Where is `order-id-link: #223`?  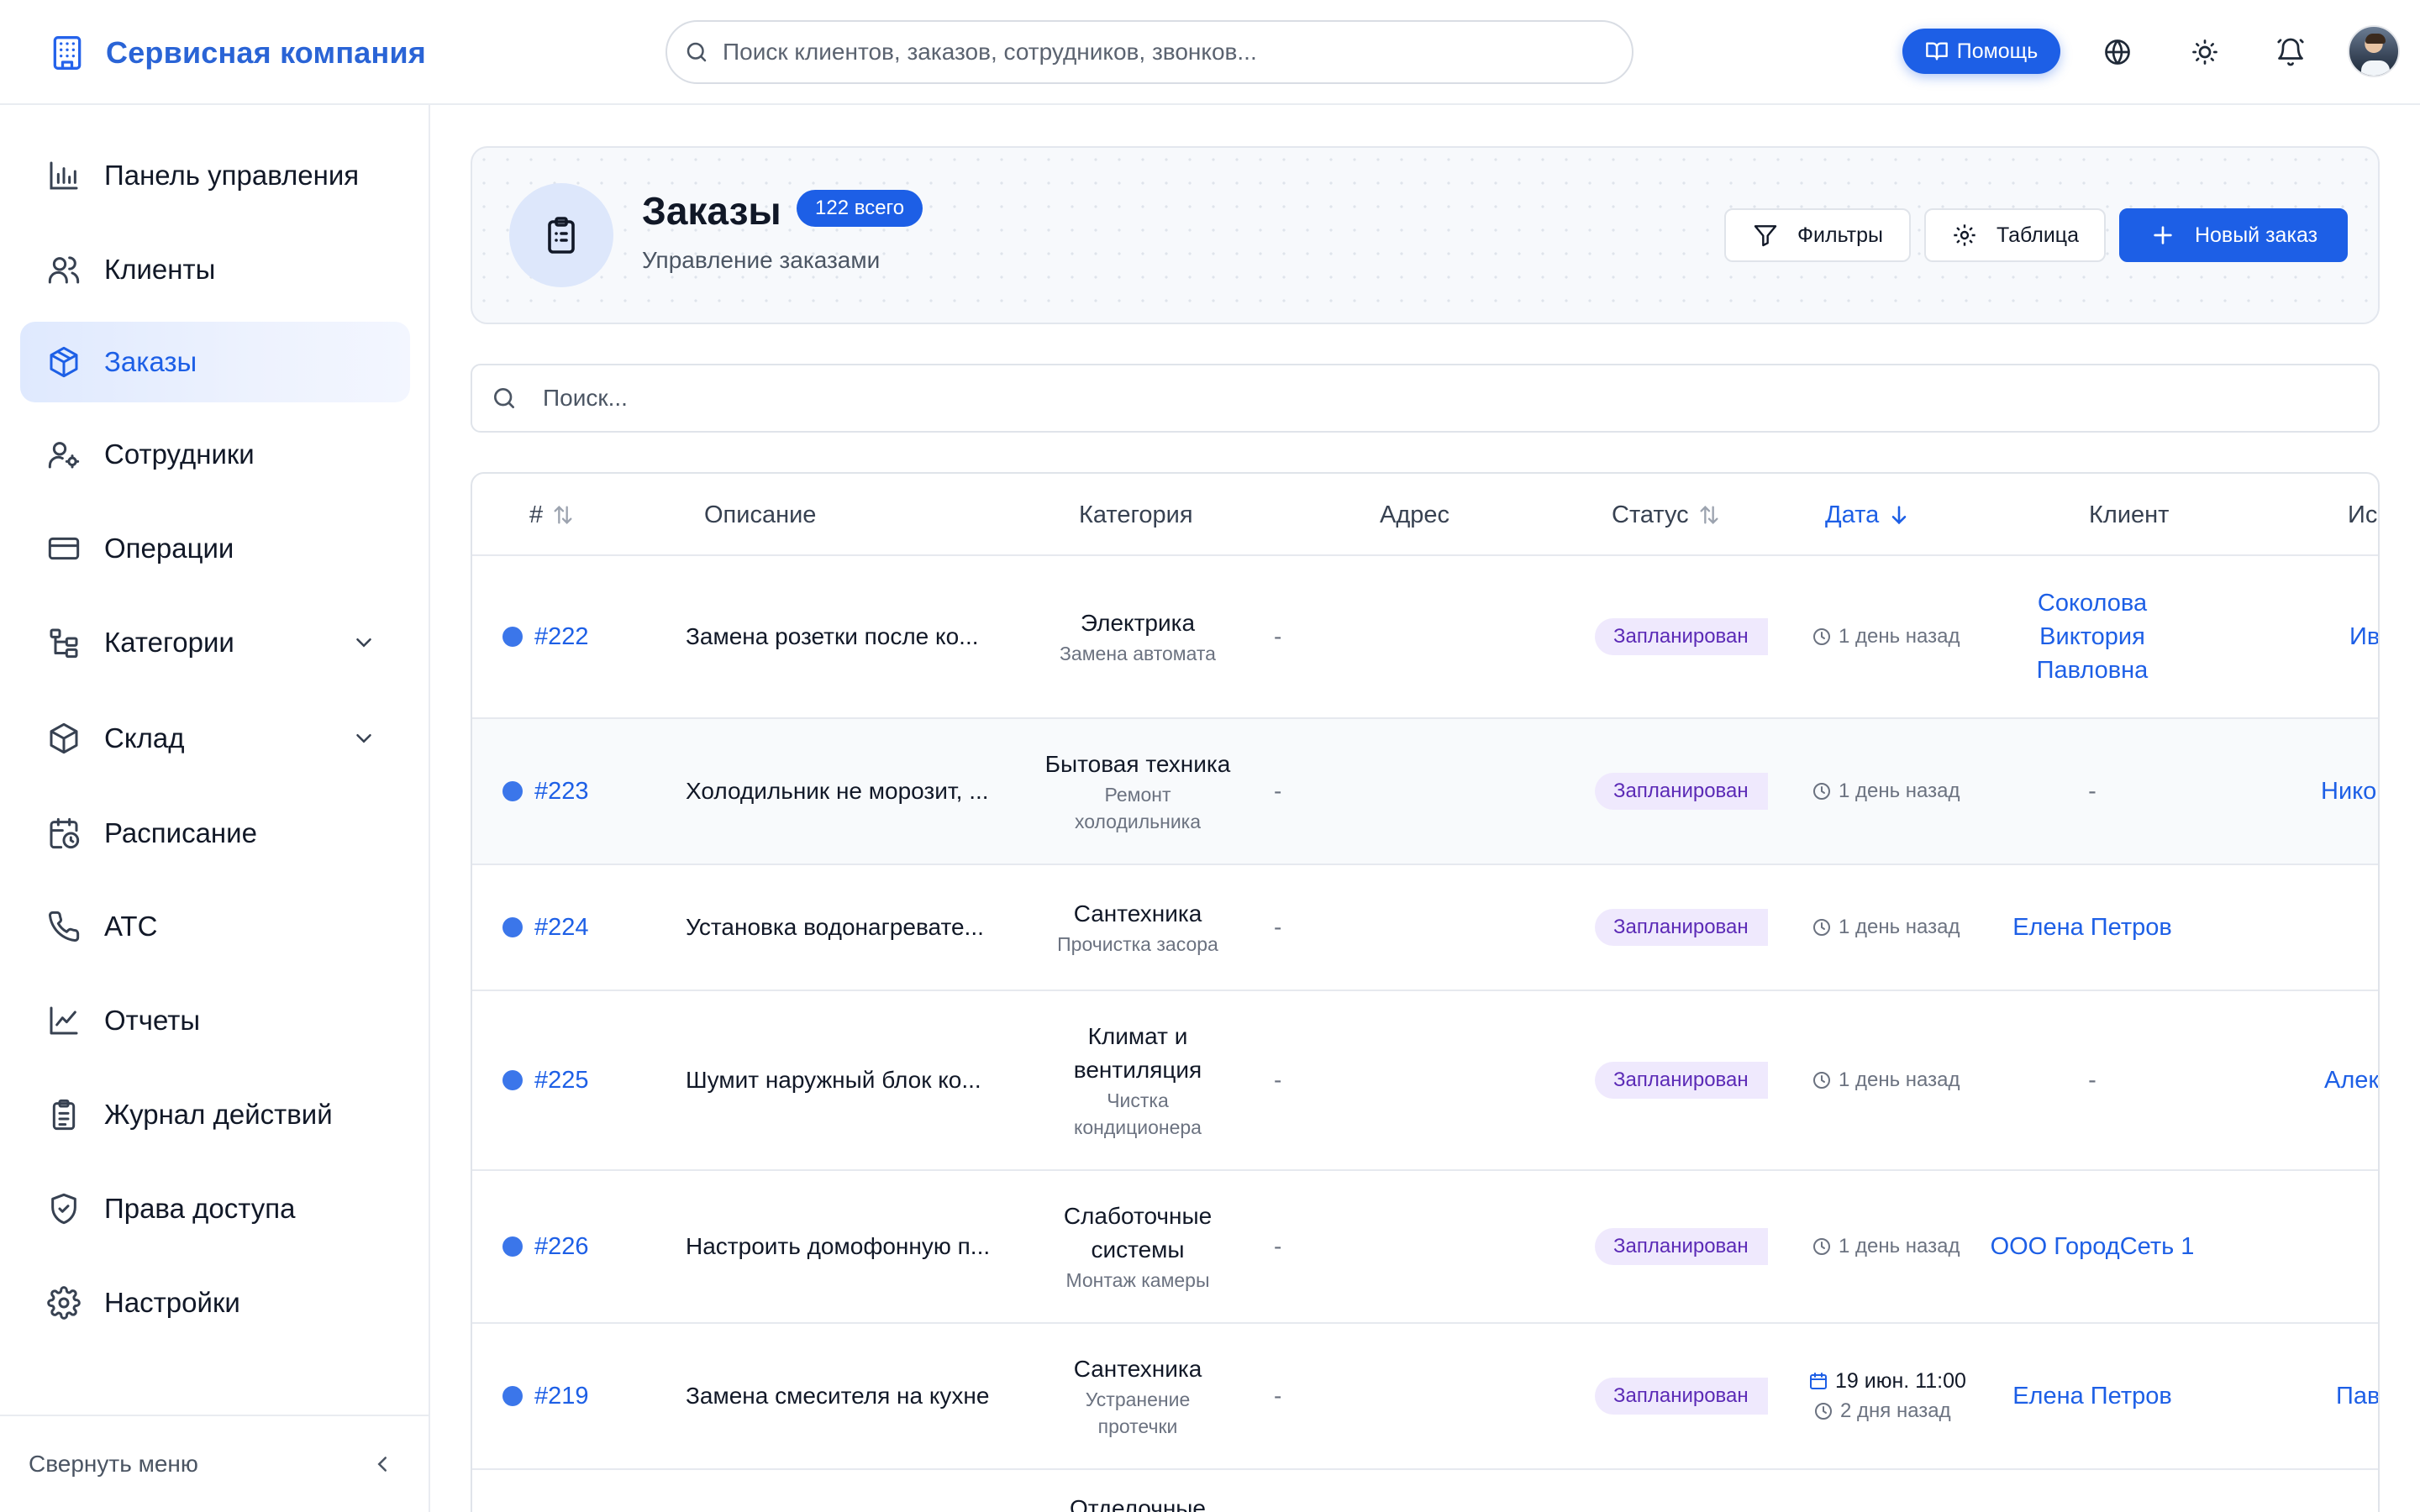
order-id-link: #223 is located at coordinates (561, 792).